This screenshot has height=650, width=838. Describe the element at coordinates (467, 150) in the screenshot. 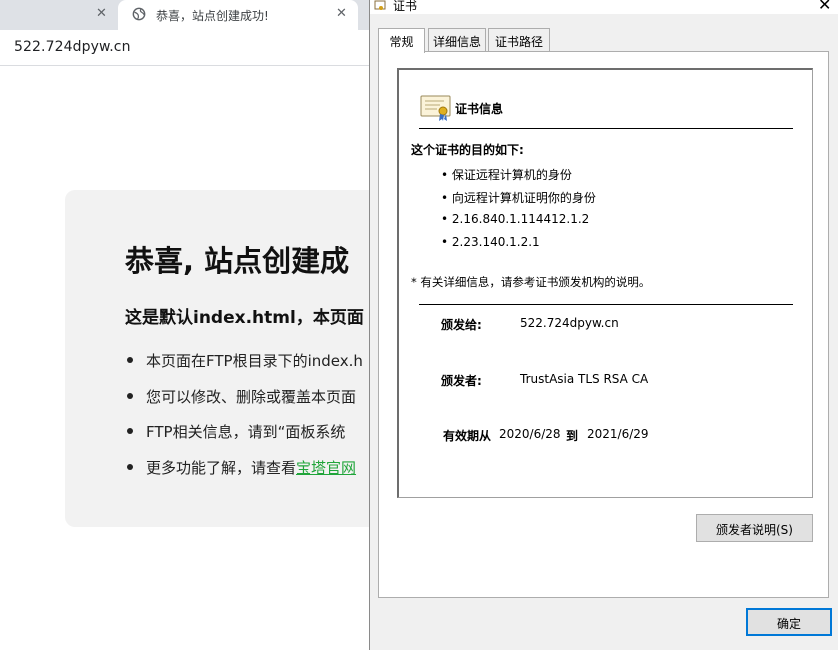

I see `purpose-heading: 这个证书的目的如下:` at that location.